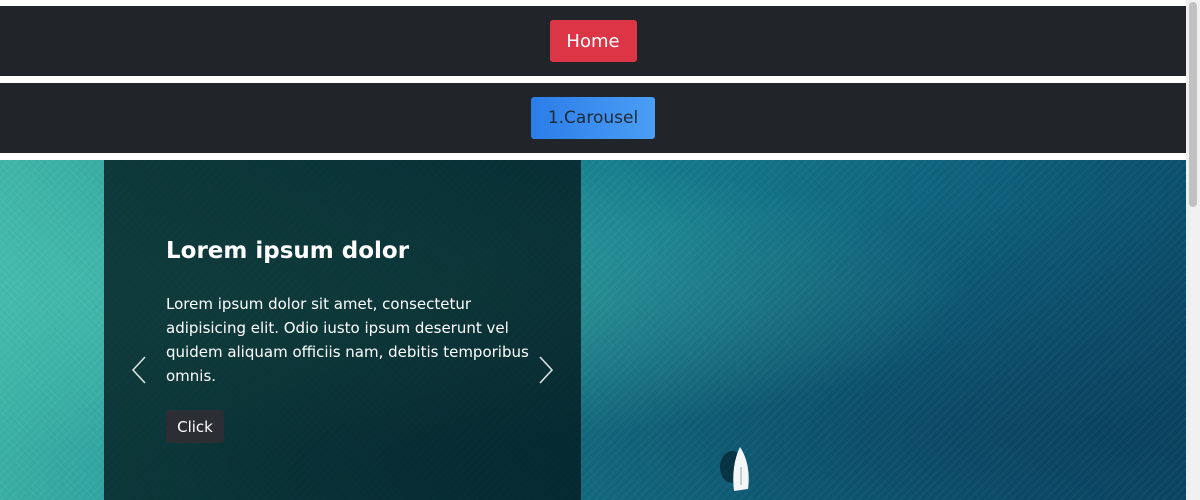 Image resolution: width=1200 pixels, height=500 pixels. I want to click on section-navbar: 1.Carousel, so click(593, 118).